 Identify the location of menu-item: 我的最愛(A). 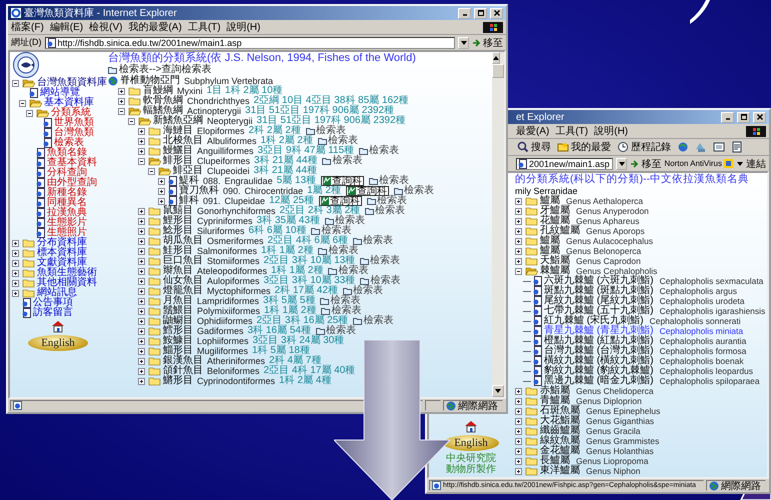
(155, 27).